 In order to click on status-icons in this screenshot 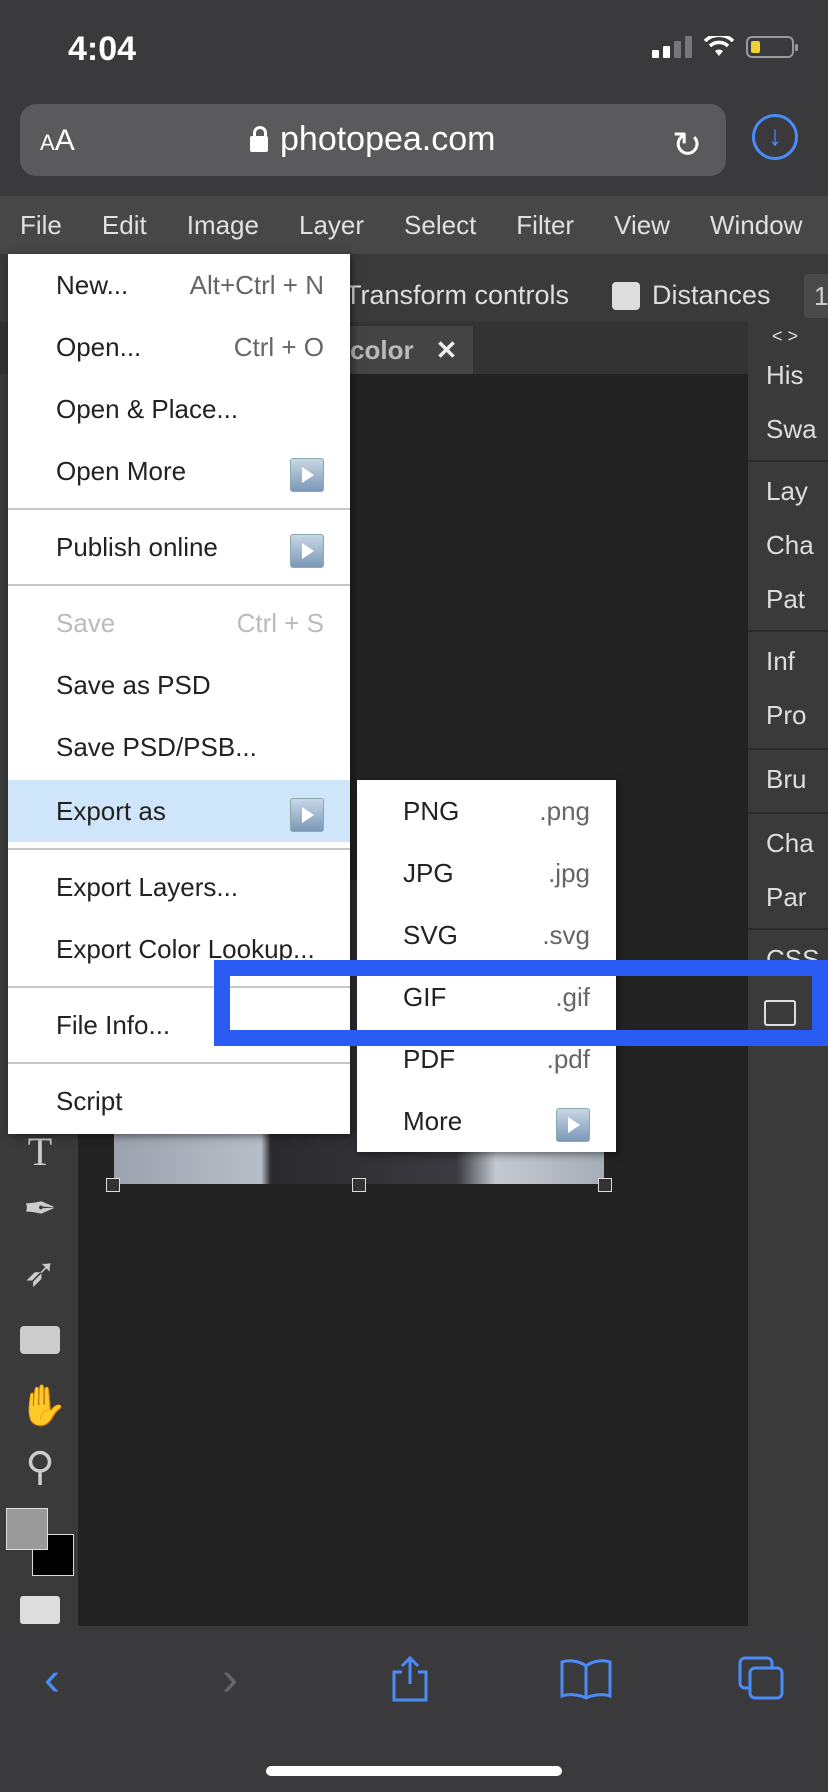, I will do `click(725, 47)`.